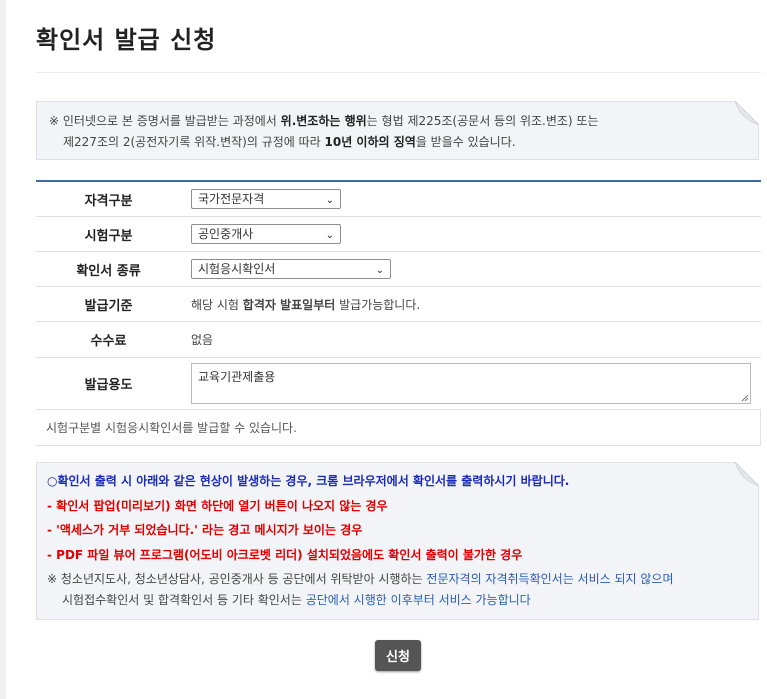  I want to click on row-criteria: 발급기준 해당 시험 합격자 발표일부터 발급가능합니다., so click(398, 304).